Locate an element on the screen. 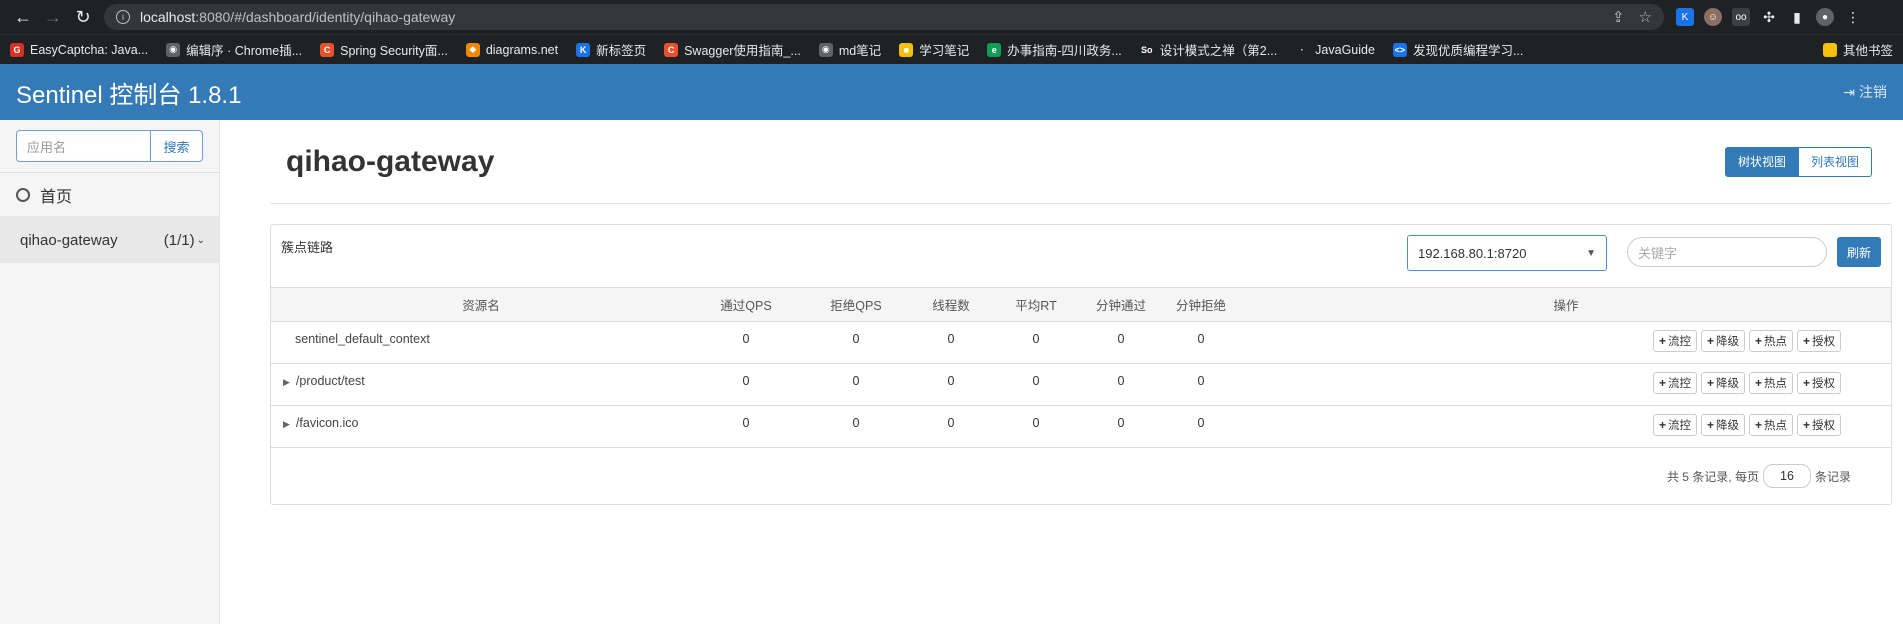 The image size is (1903, 624). bookmark-item: K 新标签页 is located at coordinates (611, 49).